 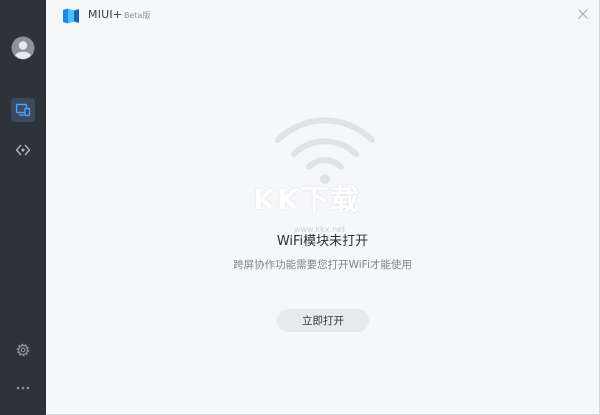 I want to click on beta-badge: Beta版, so click(x=137, y=15).